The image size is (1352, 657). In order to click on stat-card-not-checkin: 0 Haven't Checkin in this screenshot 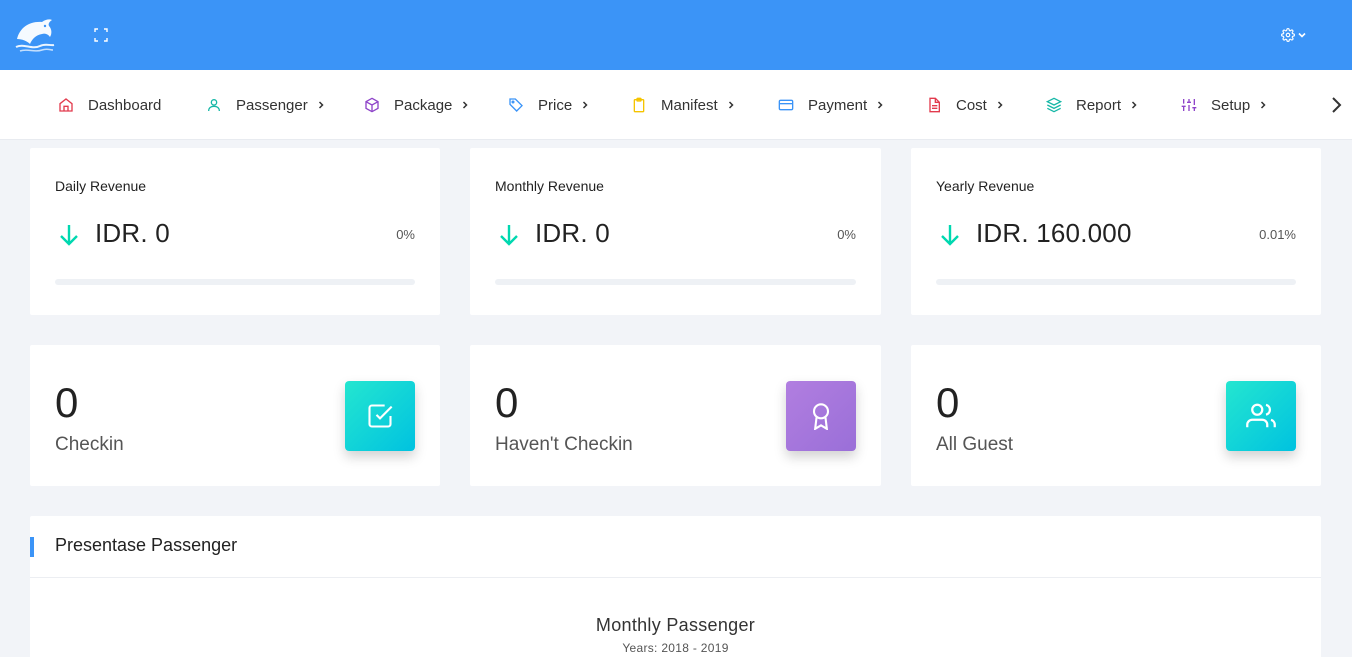, I will do `click(675, 415)`.